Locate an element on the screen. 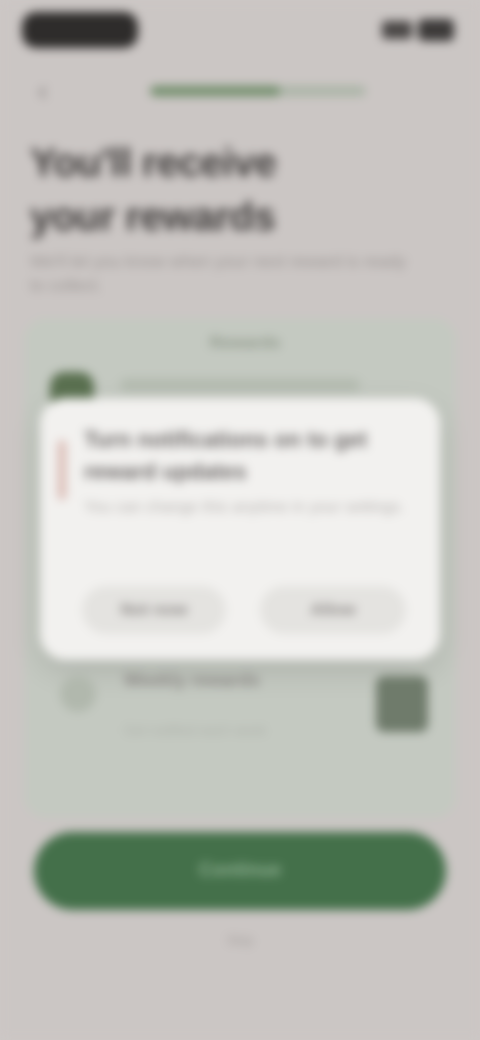 The width and height of the screenshot is (480, 1040). dialog-cancel-button: Not now is located at coordinates (154, 610).